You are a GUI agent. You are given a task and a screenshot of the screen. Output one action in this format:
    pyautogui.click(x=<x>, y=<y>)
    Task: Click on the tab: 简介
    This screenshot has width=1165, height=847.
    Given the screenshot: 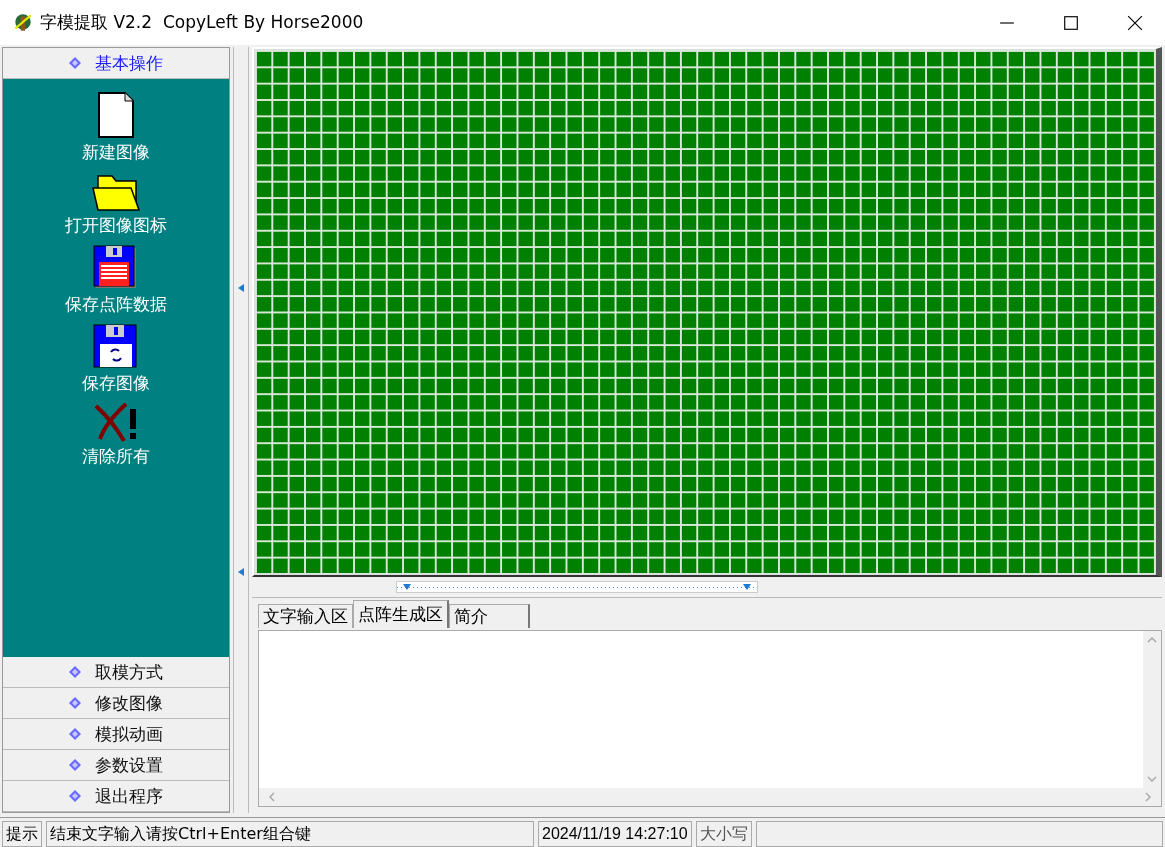 What is the action you would take?
    pyautogui.click(x=489, y=616)
    